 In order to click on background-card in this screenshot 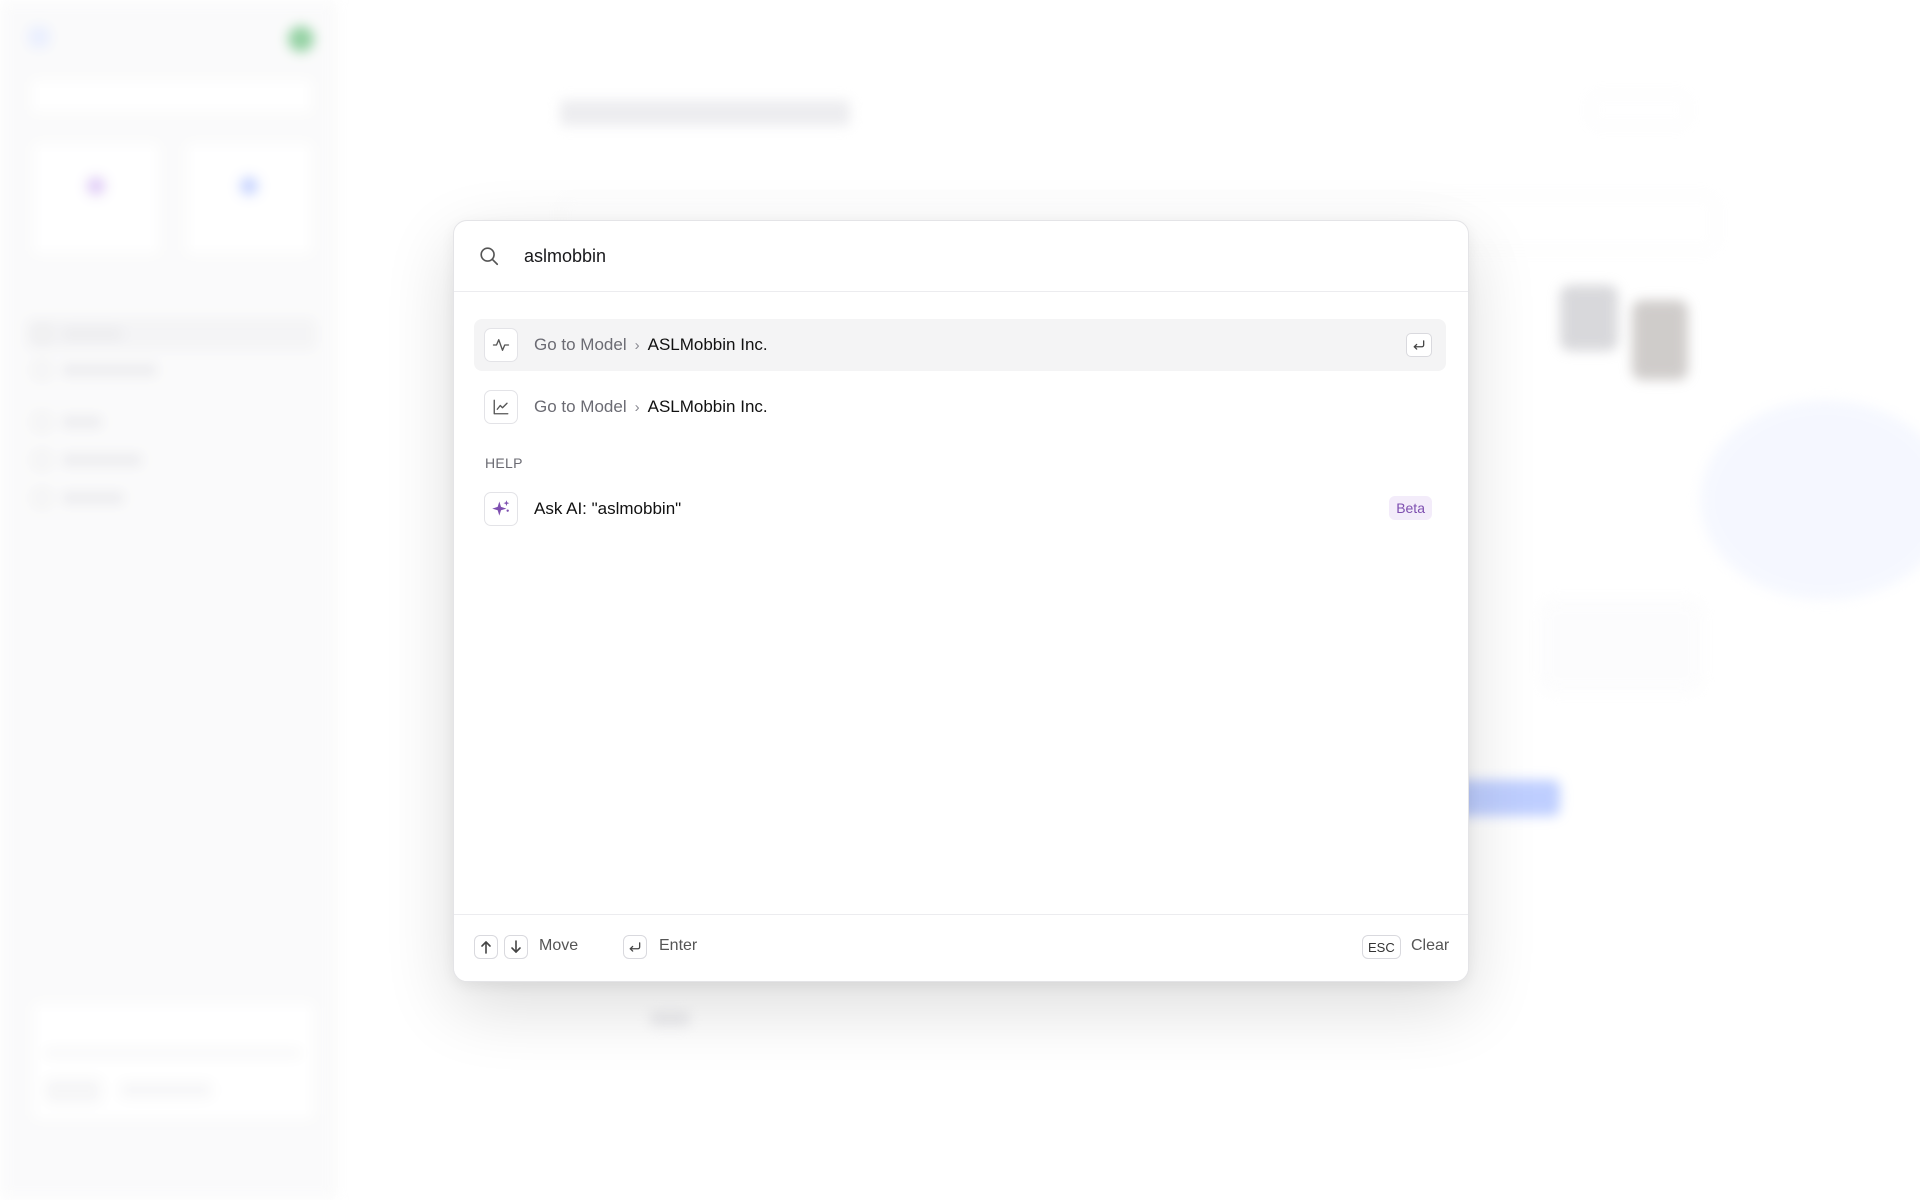, I will do `click(1621, 646)`.